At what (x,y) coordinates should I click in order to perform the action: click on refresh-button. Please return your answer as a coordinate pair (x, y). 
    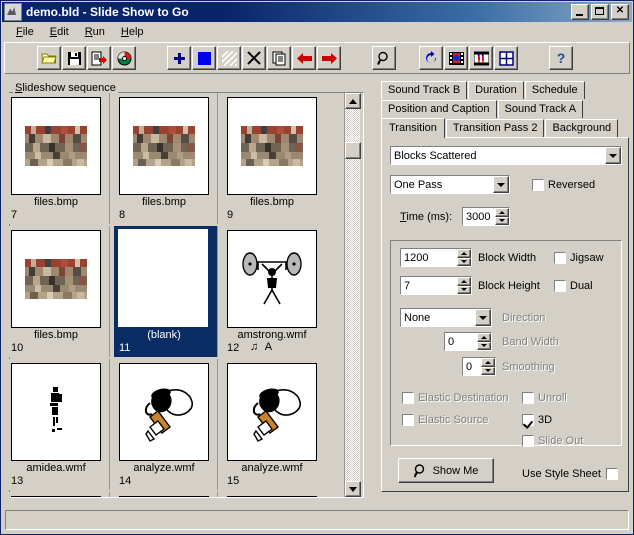
    Looking at the image, I should click on (431, 58).